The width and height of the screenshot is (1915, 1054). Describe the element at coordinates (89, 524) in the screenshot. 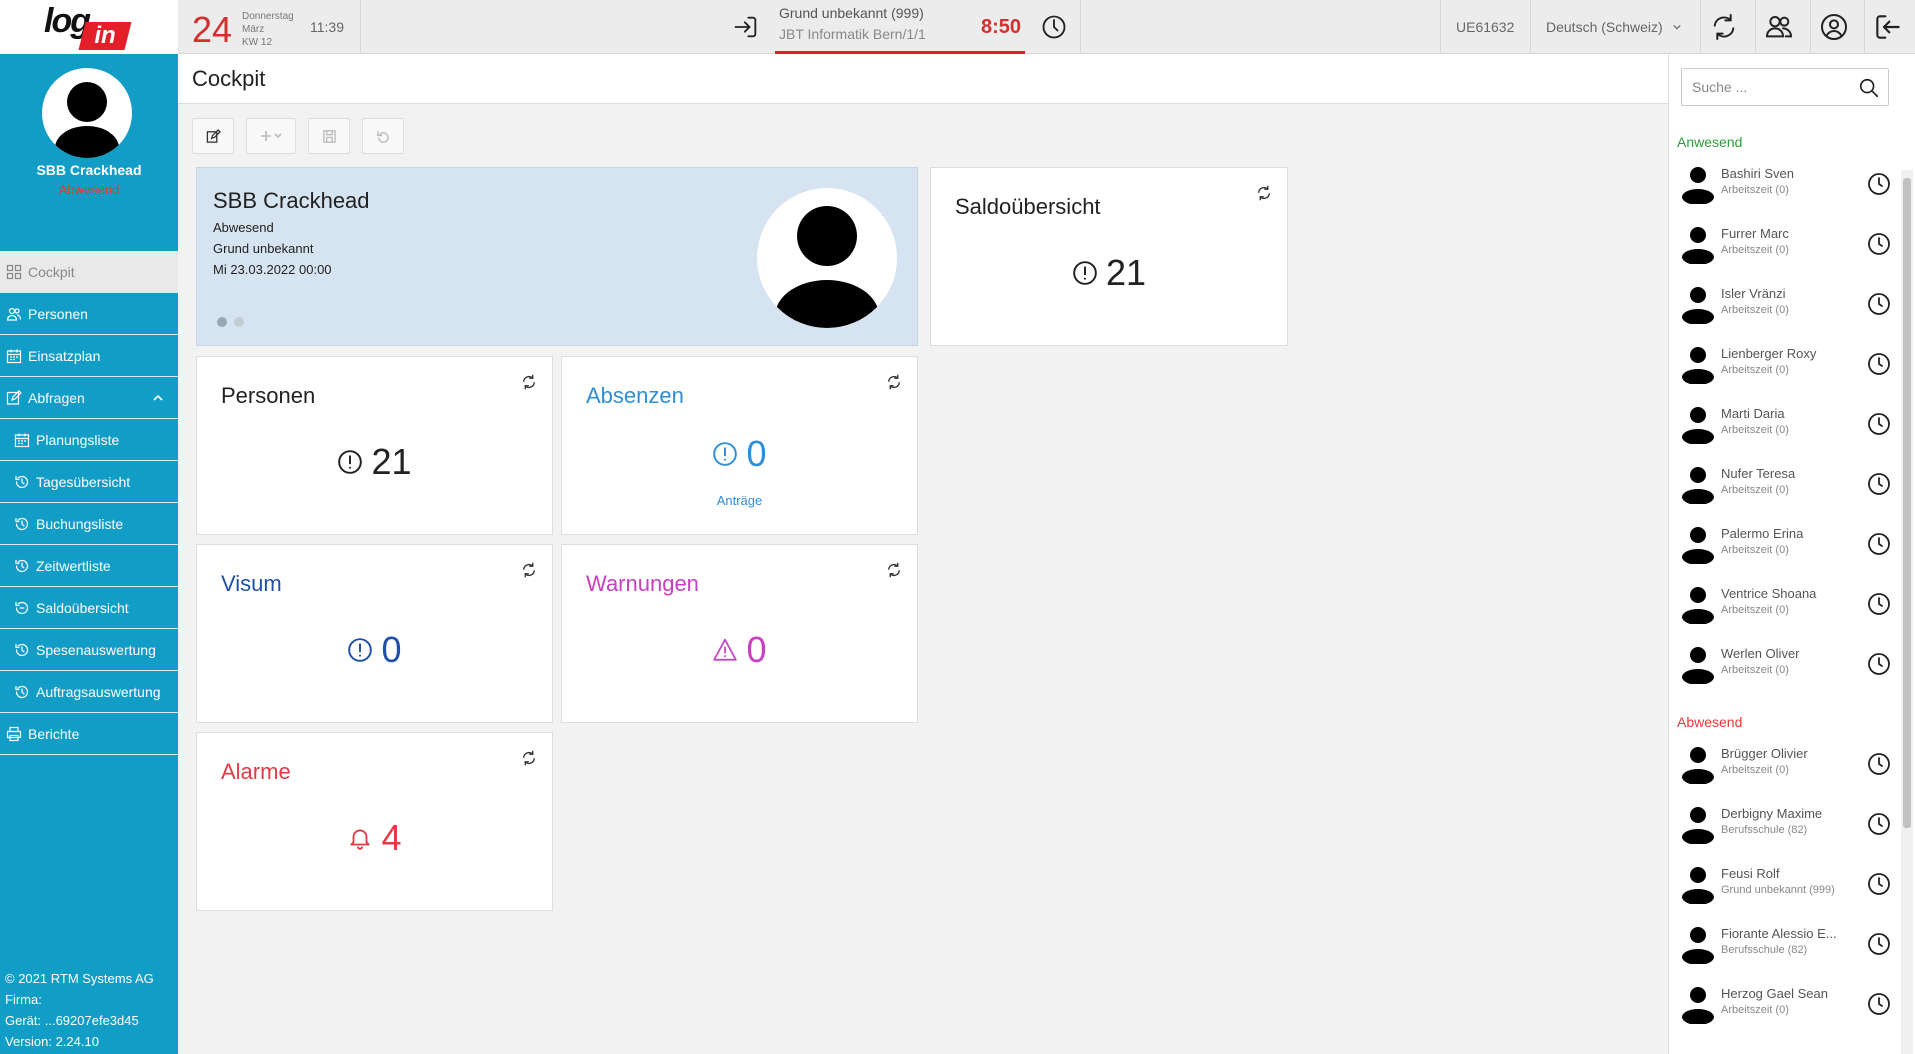

I see `sidebar-item-buchungsliste: Buchungsliste` at that location.